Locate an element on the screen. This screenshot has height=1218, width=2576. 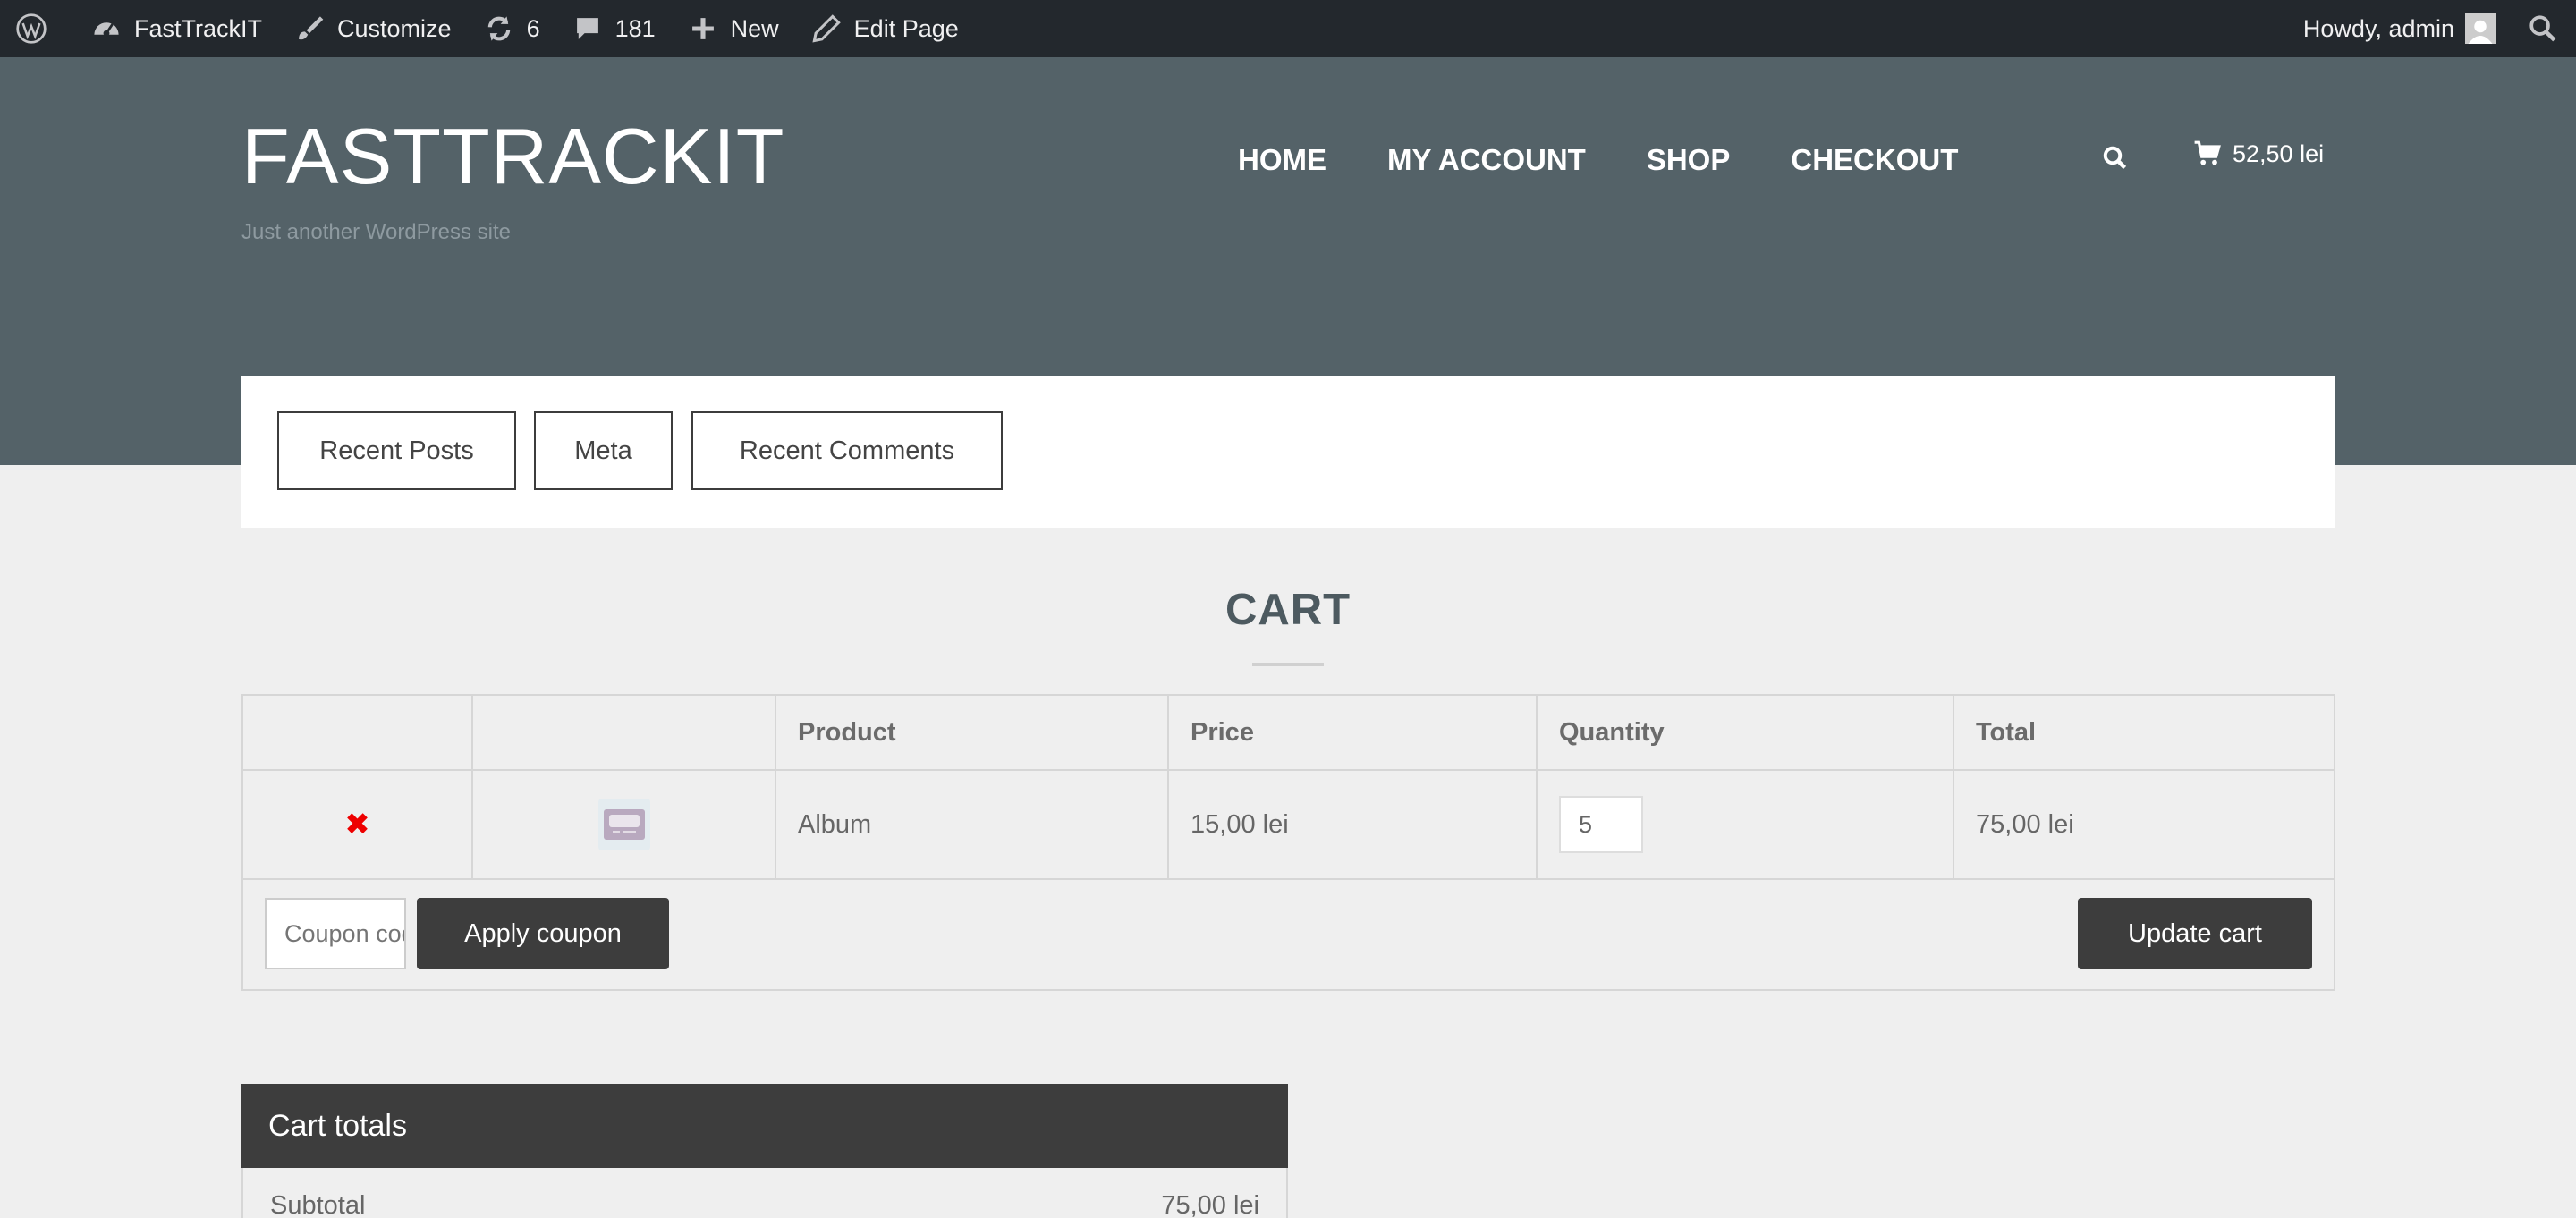
new-content-menu: New is located at coordinates (733, 28).